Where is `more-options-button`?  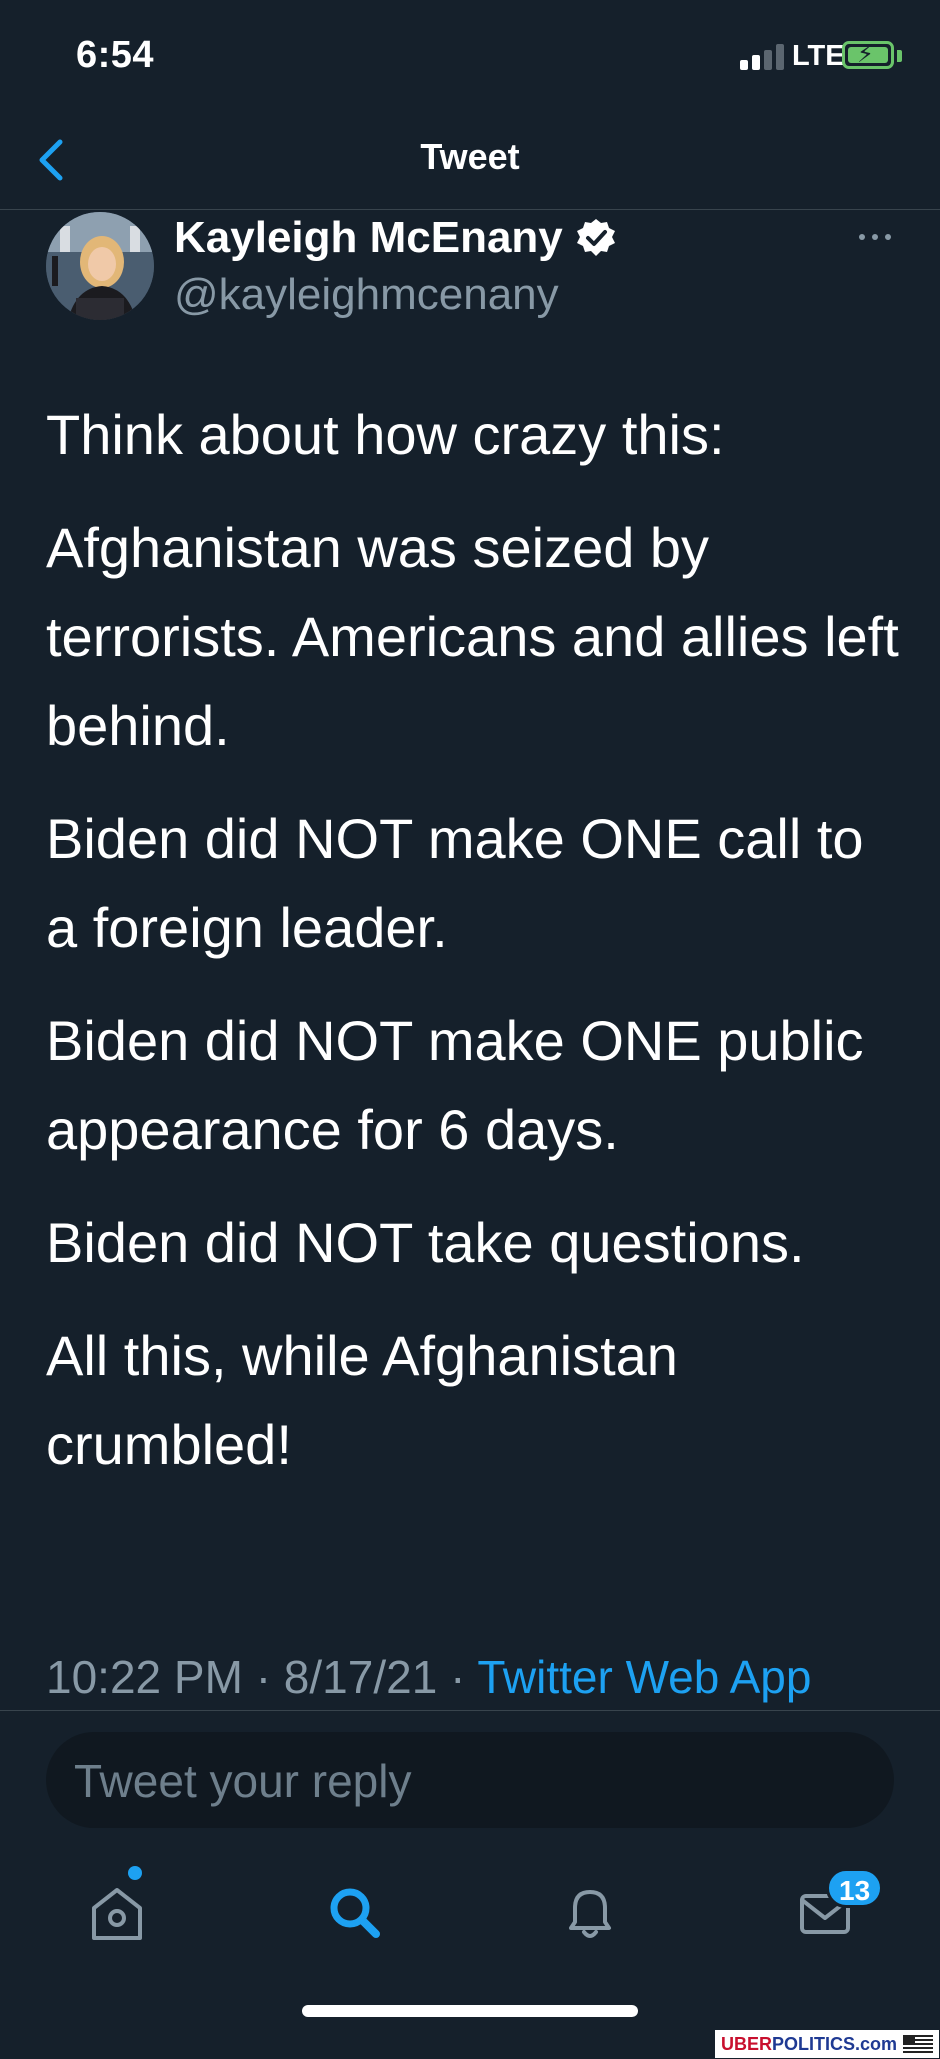 more-options-button is located at coordinates (875, 237).